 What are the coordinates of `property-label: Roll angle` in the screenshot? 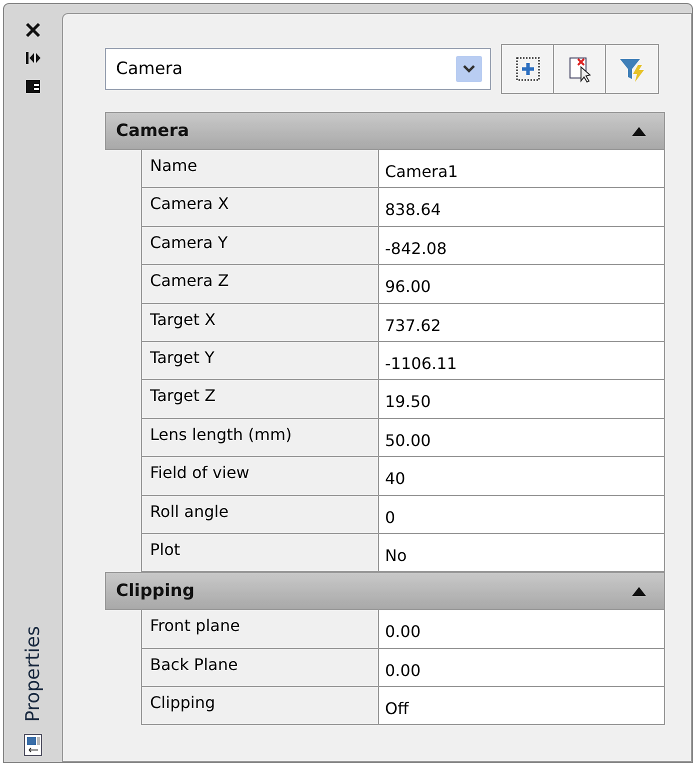 It's located at (260, 514).